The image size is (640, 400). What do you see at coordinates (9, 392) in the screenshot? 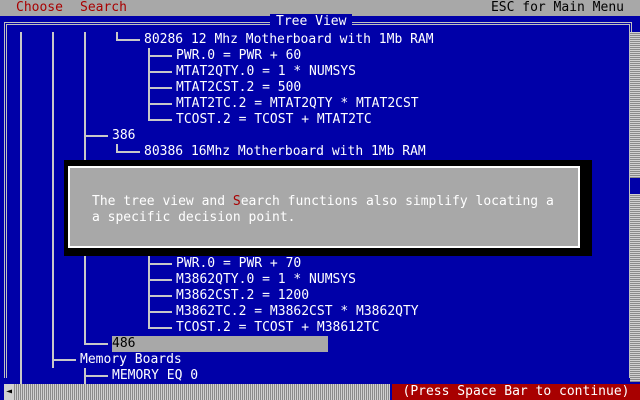
I see `scroll-left-arrow-icon: ◄` at bounding box center [9, 392].